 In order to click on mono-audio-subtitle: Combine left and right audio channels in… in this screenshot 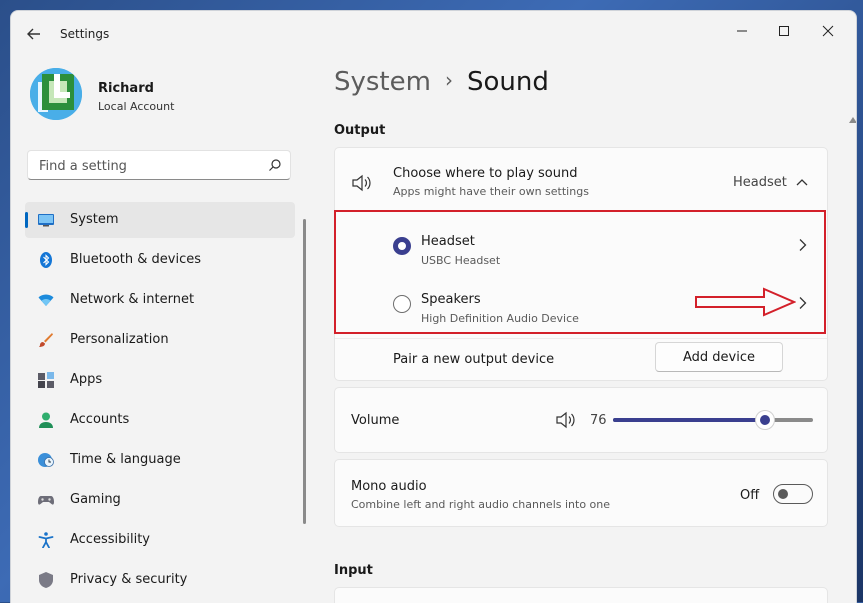, I will do `click(480, 504)`.